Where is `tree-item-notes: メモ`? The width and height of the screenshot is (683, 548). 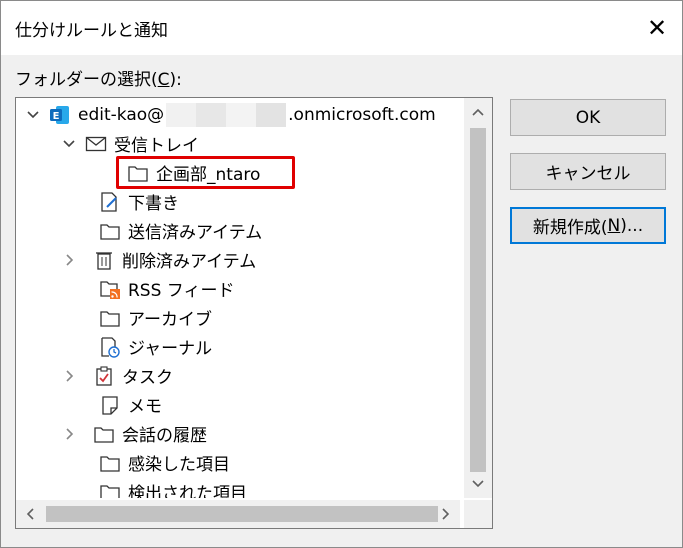 tree-item-notes: メモ is located at coordinates (130, 404).